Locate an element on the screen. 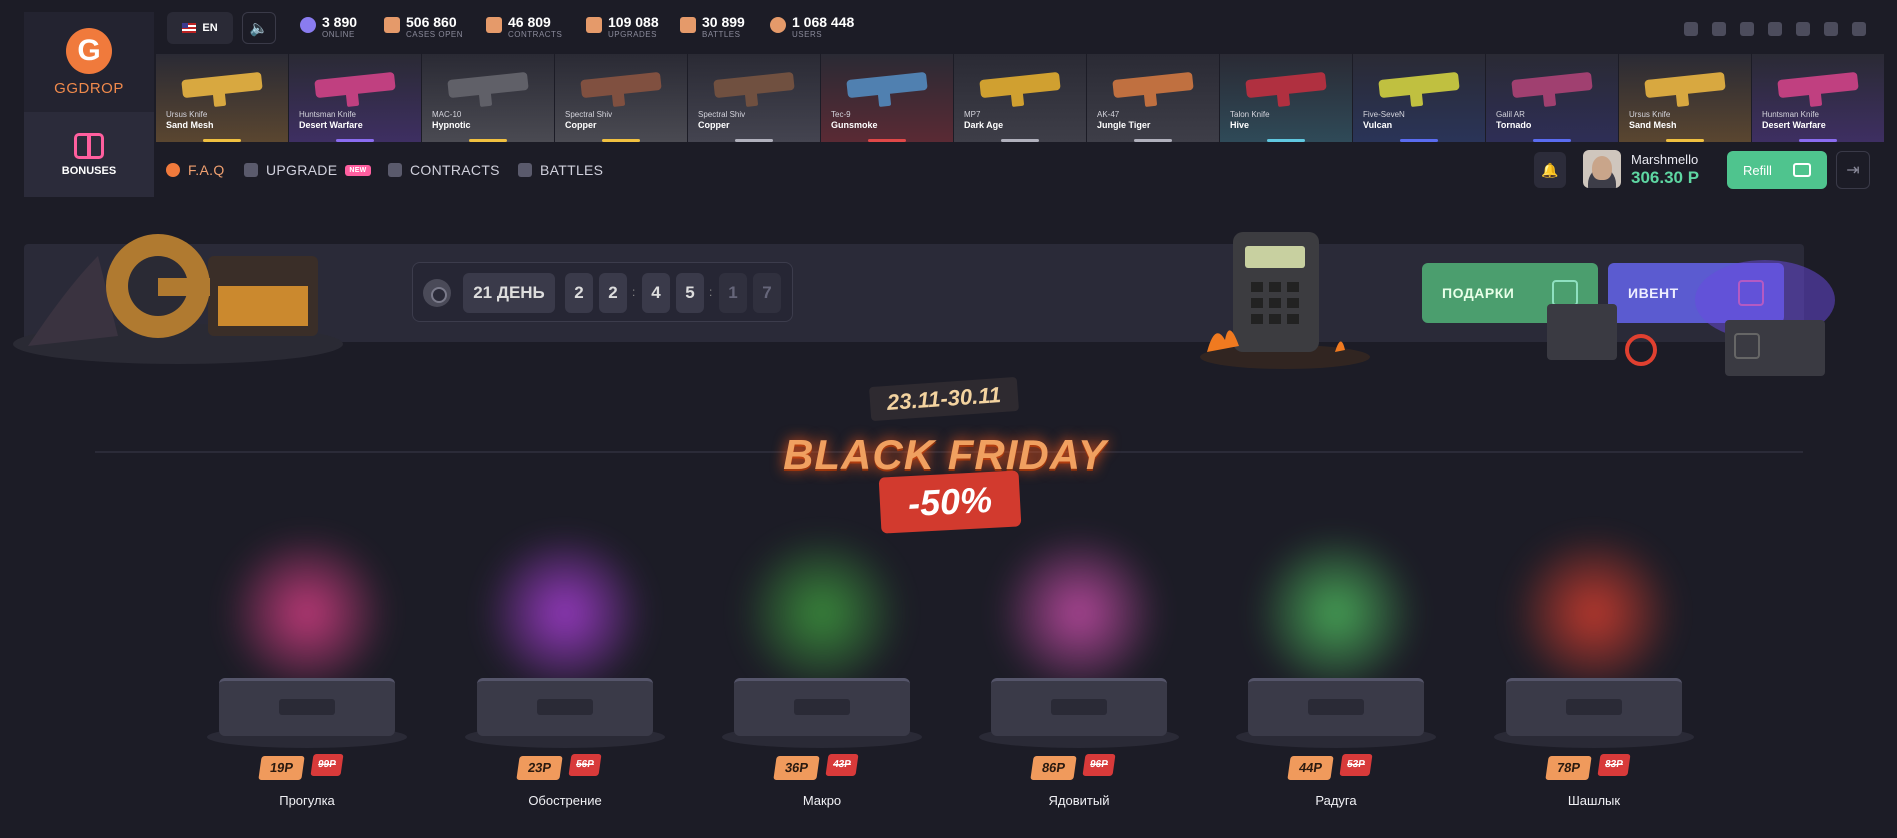 The image size is (1897, 838). bonuses-label: BONUSES is located at coordinates (89, 170).